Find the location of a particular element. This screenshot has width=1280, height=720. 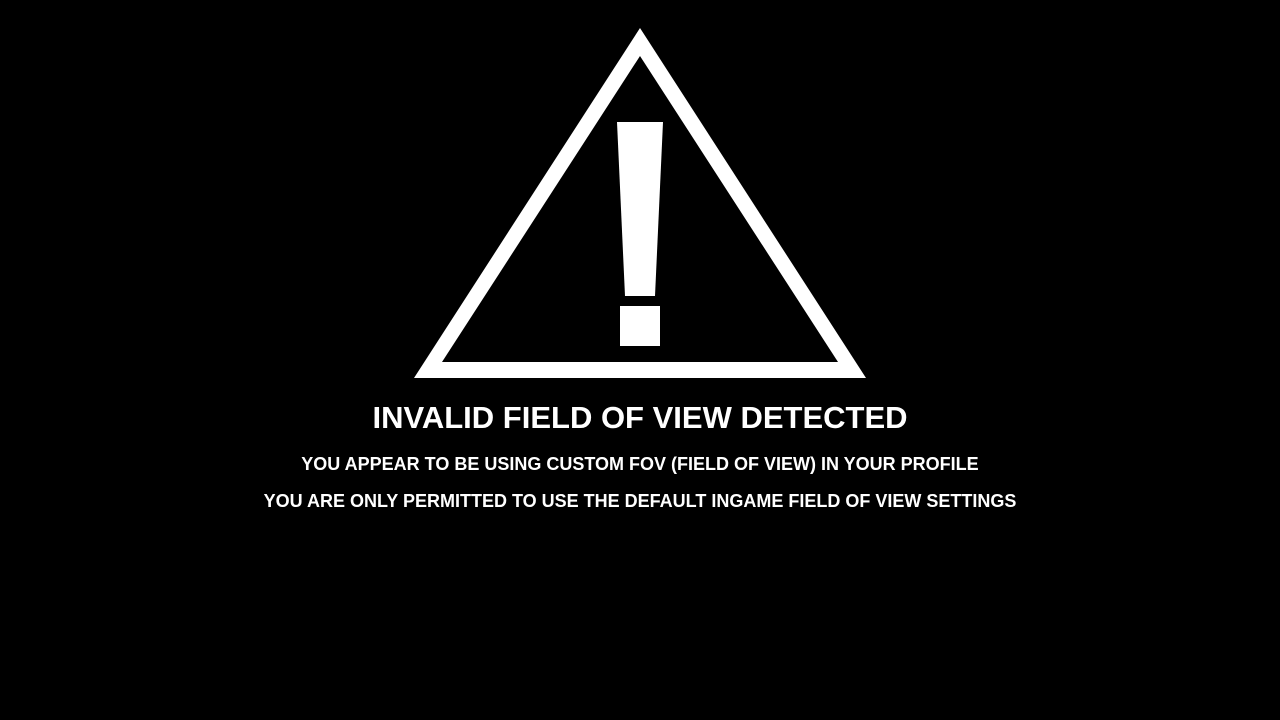

exclamation-bar is located at coordinates (640, 209).